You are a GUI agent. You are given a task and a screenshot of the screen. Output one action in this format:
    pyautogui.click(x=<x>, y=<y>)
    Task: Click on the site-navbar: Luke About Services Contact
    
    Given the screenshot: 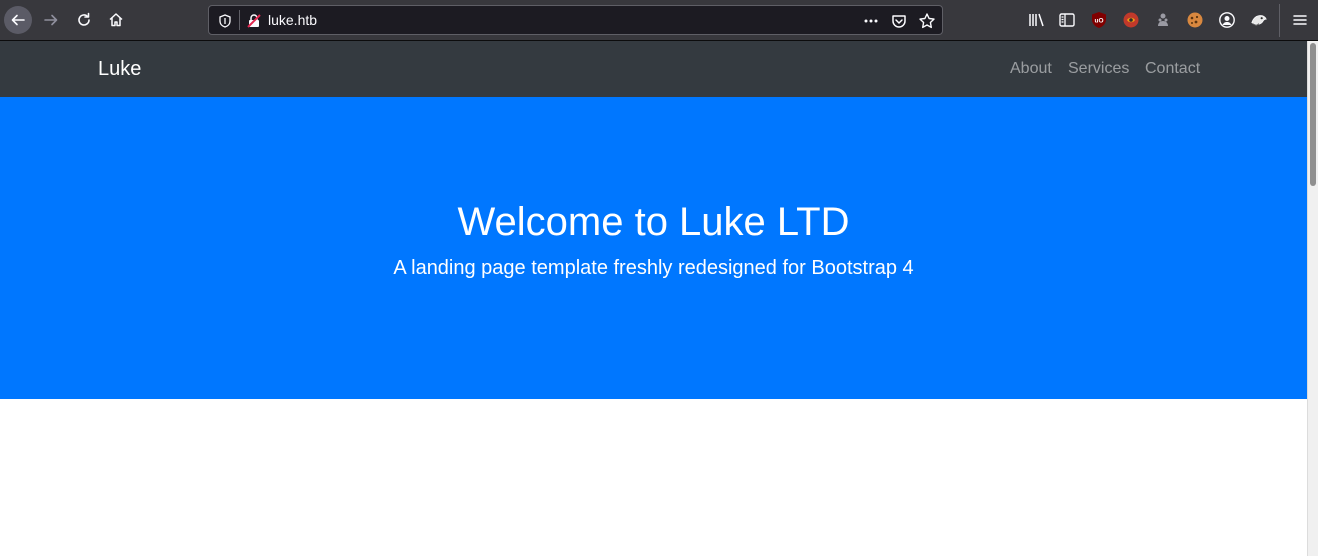 What is the action you would take?
    pyautogui.click(x=653, y=69)
    